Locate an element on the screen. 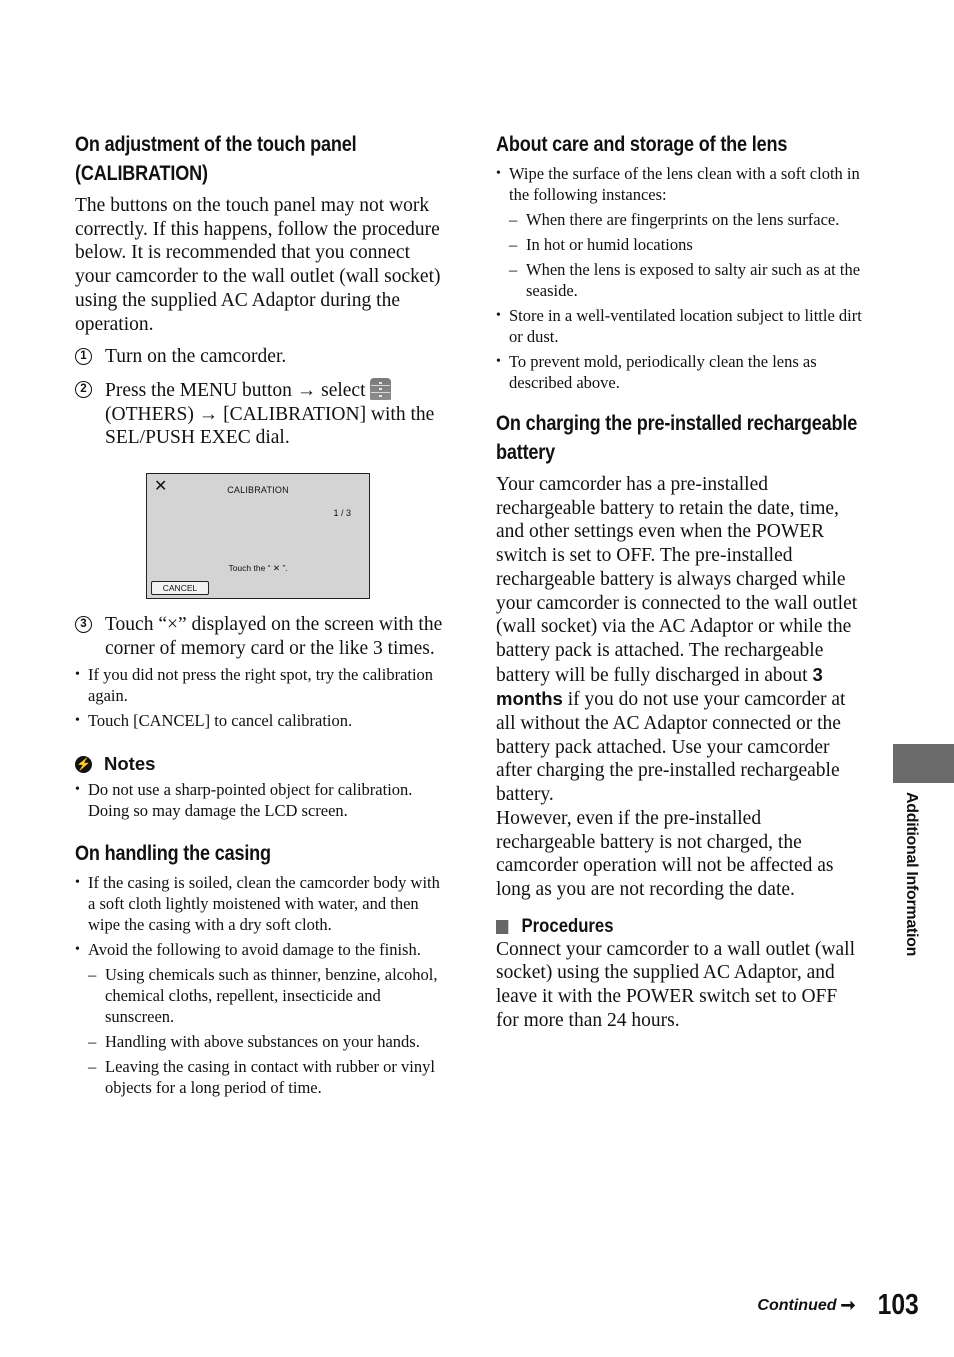 The image size is (954, 1357). step-1: 1 Turn on the camcorder. is located at coordinates (261, 357).